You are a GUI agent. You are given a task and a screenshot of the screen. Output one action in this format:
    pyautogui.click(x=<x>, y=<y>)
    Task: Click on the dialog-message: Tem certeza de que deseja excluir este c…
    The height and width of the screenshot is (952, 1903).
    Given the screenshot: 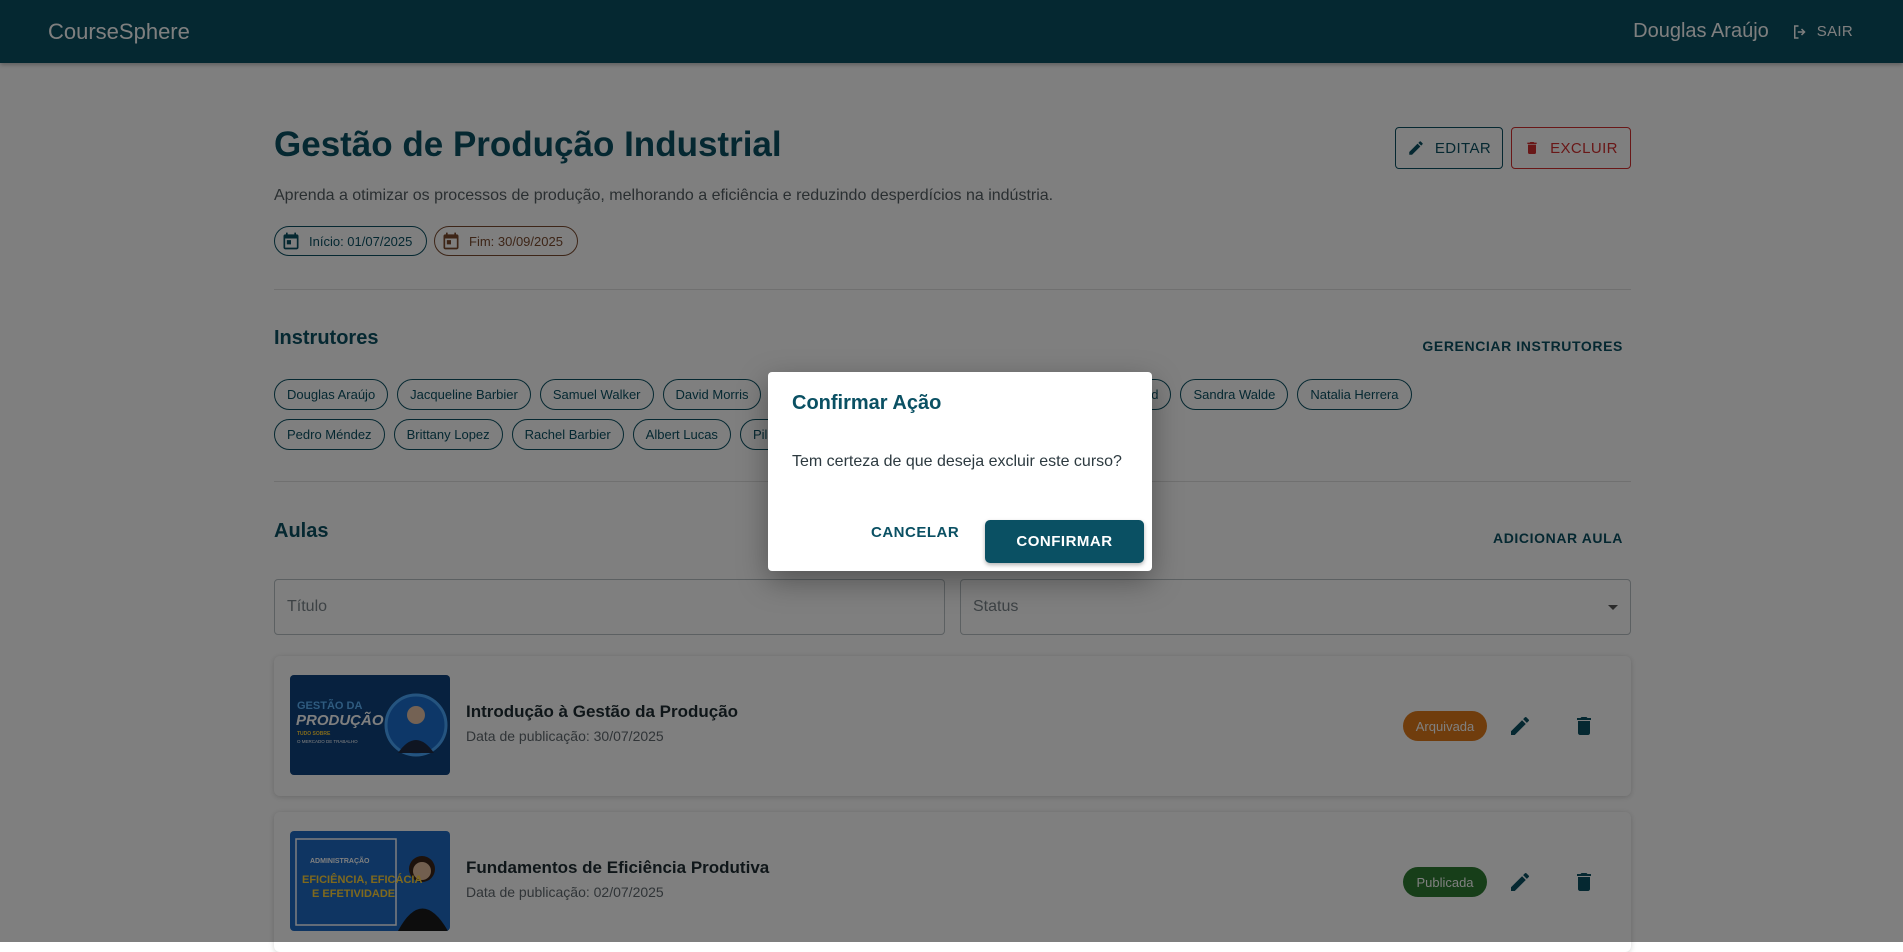 What is the action you would take?
    pyautogui.click(x=957, y=461)
    